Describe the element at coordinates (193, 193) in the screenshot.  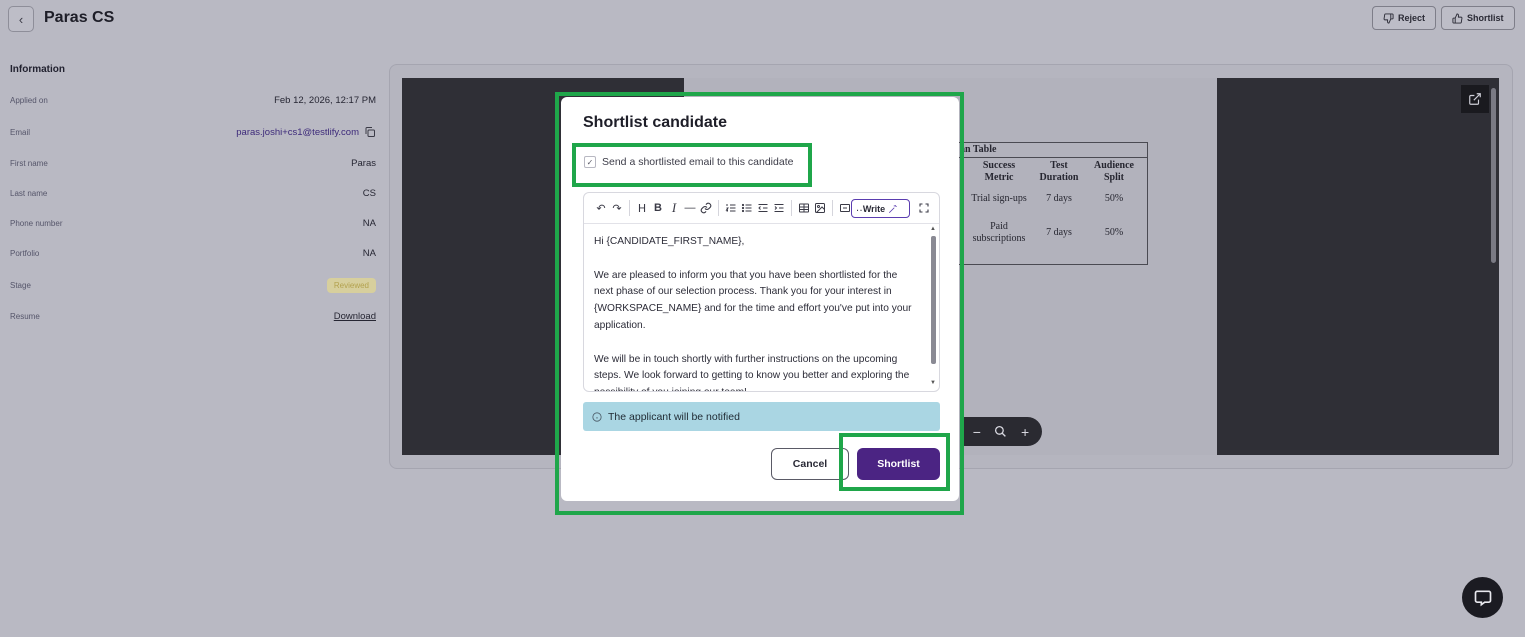
I see `info-row-last-name: Last name CS` at that location.